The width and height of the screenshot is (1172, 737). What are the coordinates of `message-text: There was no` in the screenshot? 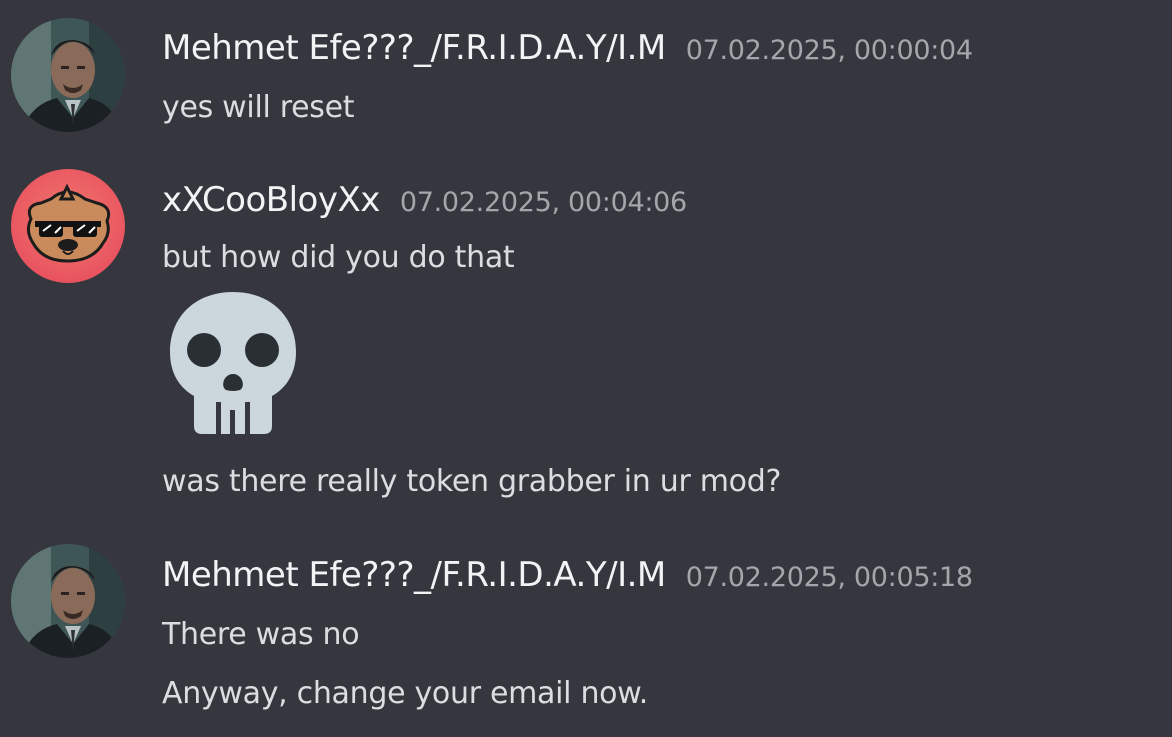 It's located at (261, 634).